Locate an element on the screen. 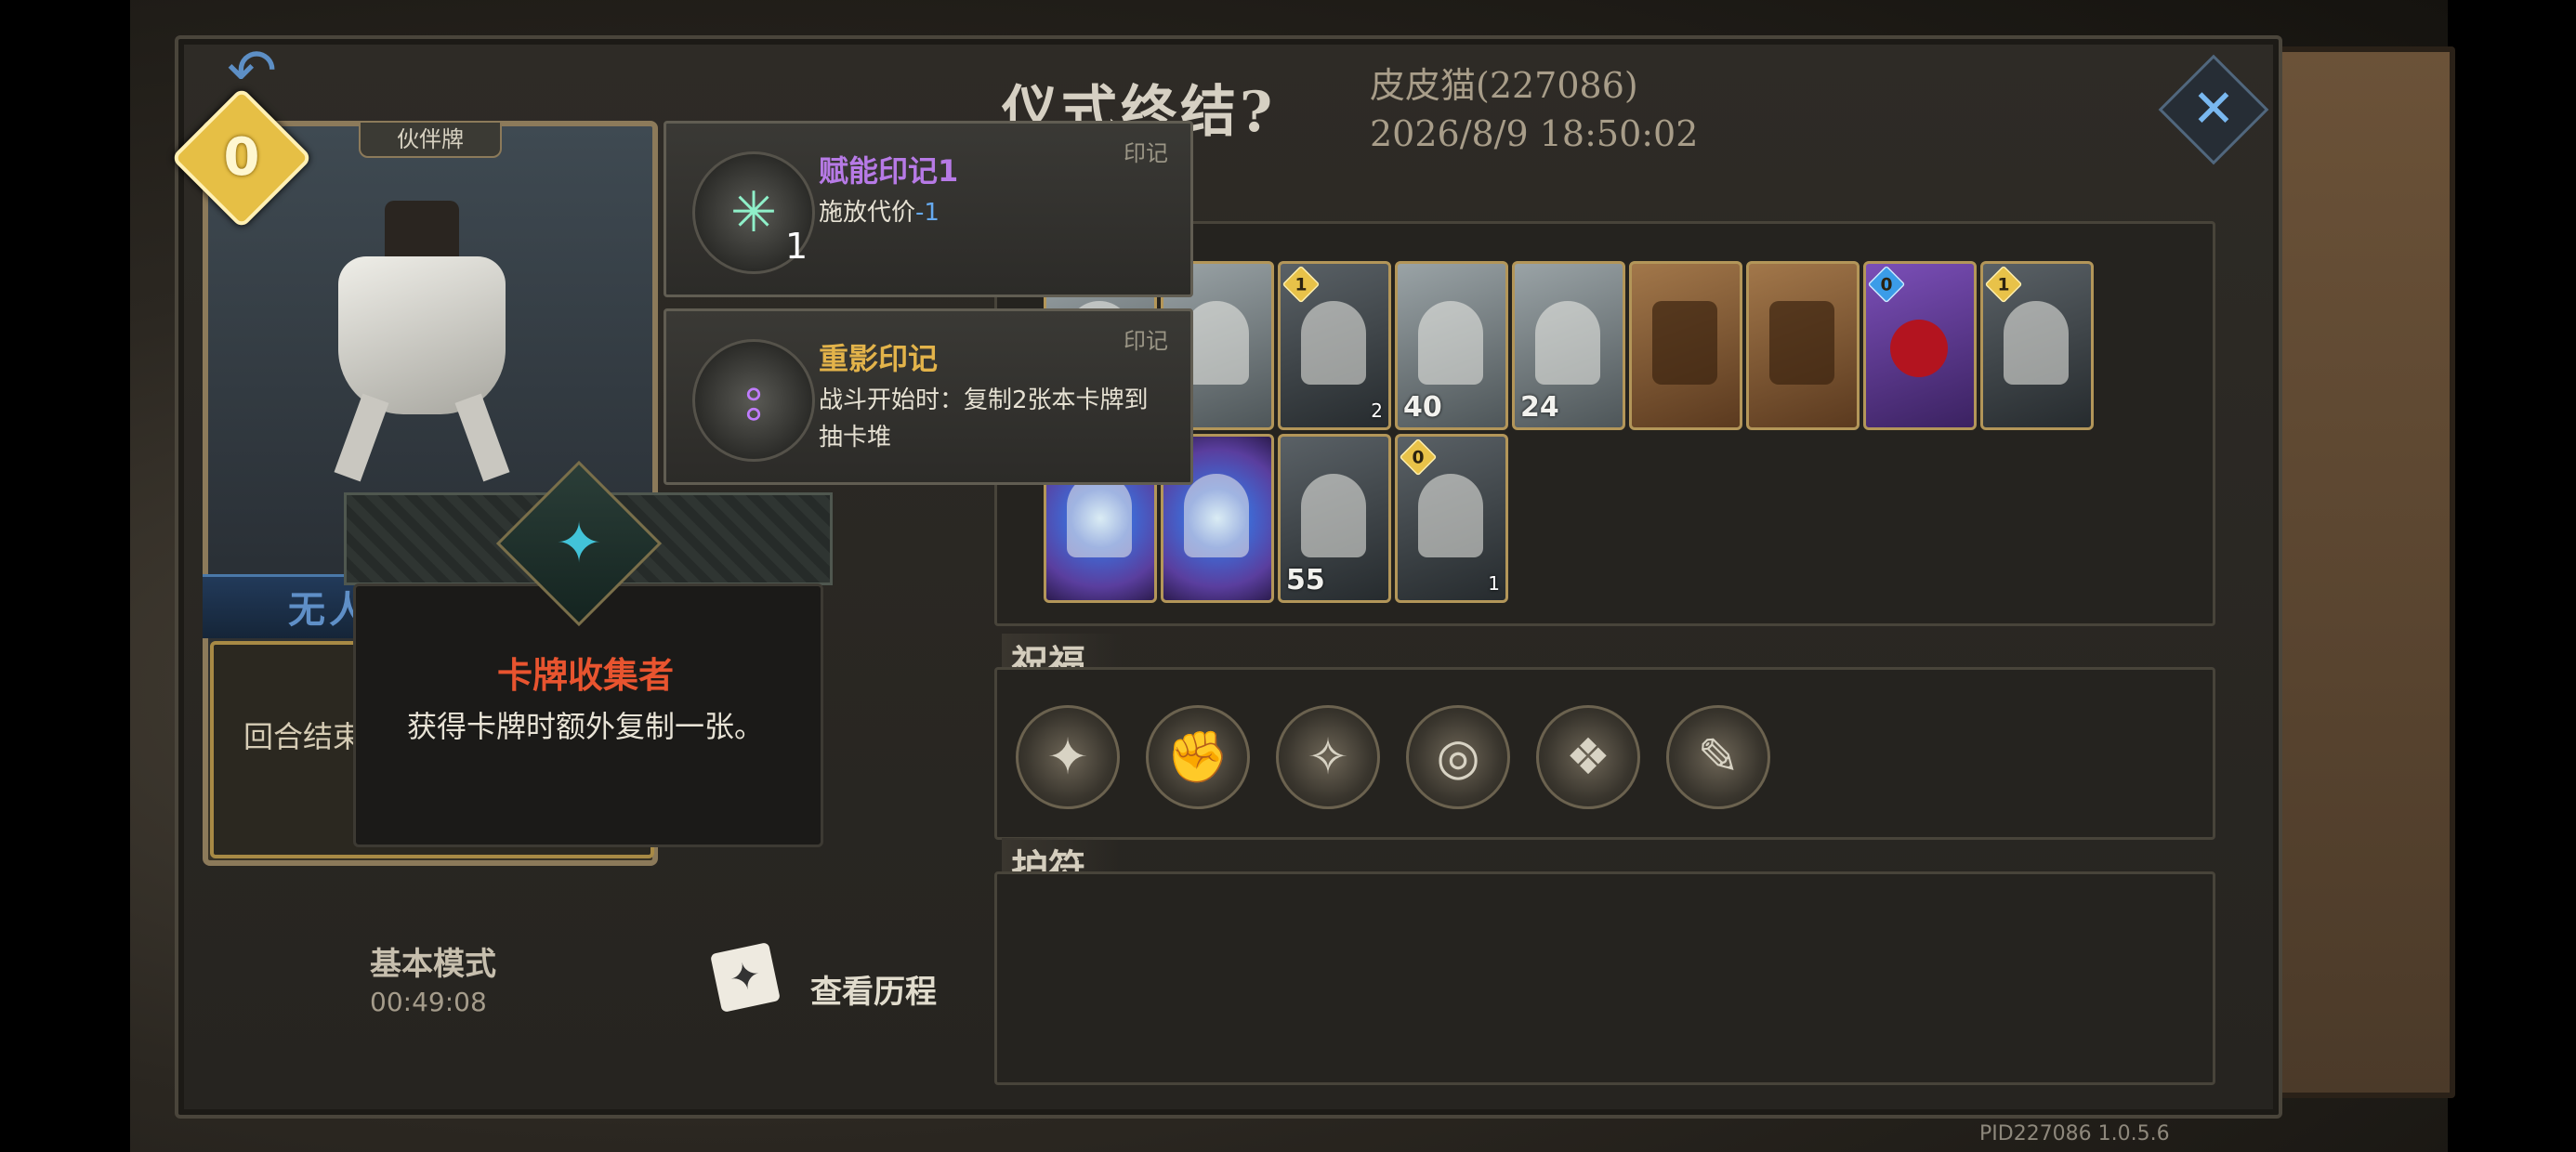 The image size is (2576, 1152). blessings-list: ✦ ✊ ✧ ◎ ❖ ✎ is located at coordinates (1604, 753).